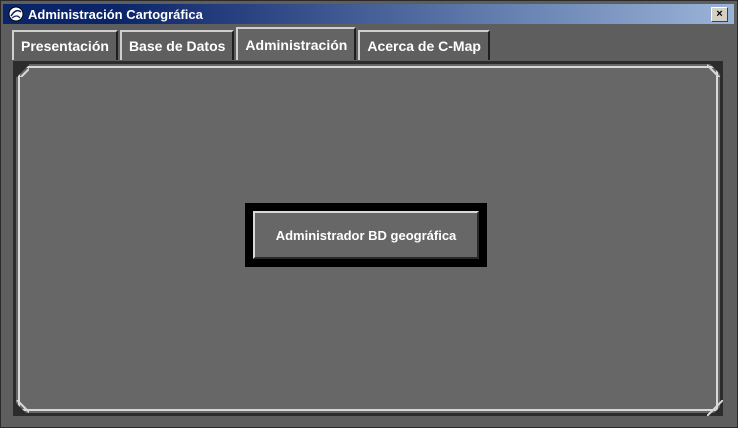  I want to click on panel-corner-top-left, so click(21, 69).